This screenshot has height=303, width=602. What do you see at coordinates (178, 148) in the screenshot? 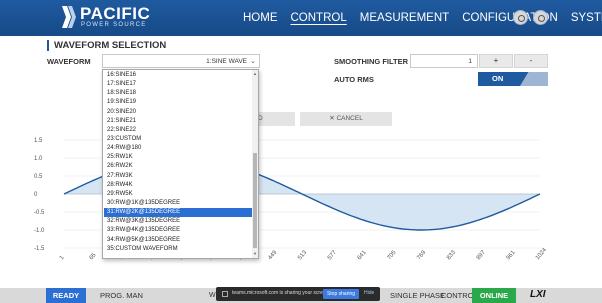
I see `dropdown-option: 24:RW@180` at bounding box center [178, 148].